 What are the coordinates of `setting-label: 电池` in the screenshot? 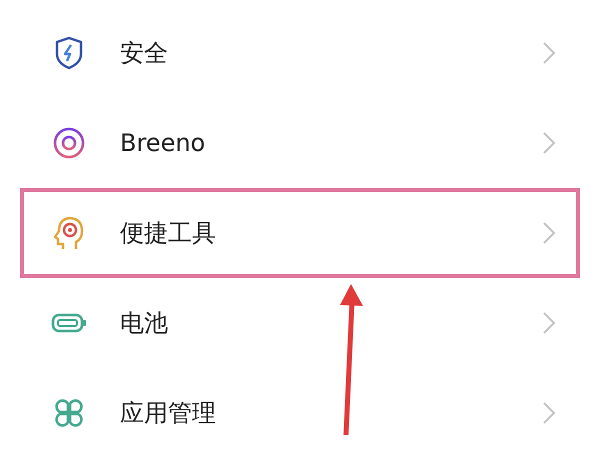 It's located at (144, 323).